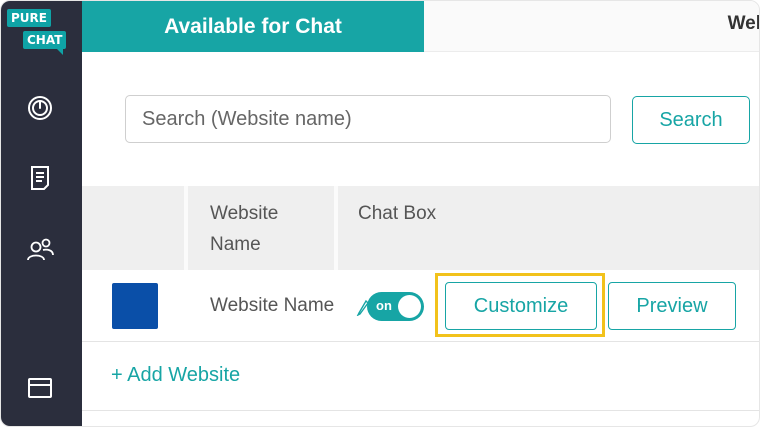  I want to click on users-icon, so click(40, 249).